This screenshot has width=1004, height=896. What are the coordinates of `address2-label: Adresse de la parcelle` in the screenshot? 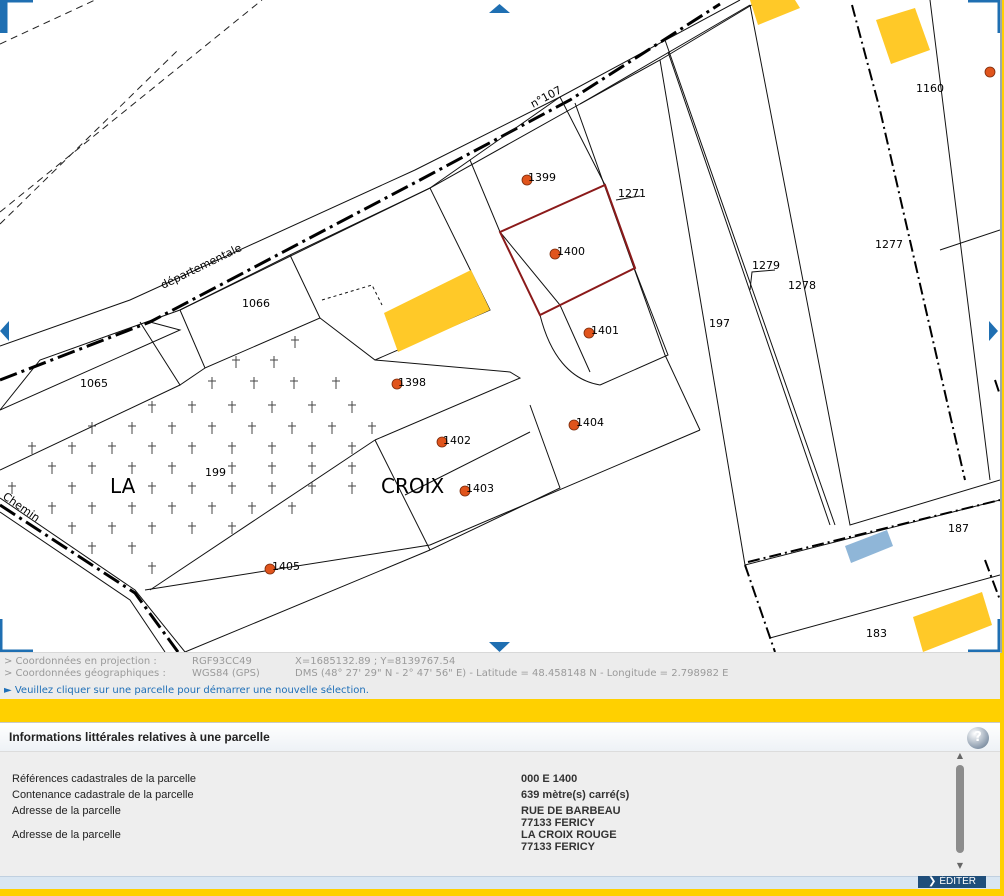 It's located at (66, 835).